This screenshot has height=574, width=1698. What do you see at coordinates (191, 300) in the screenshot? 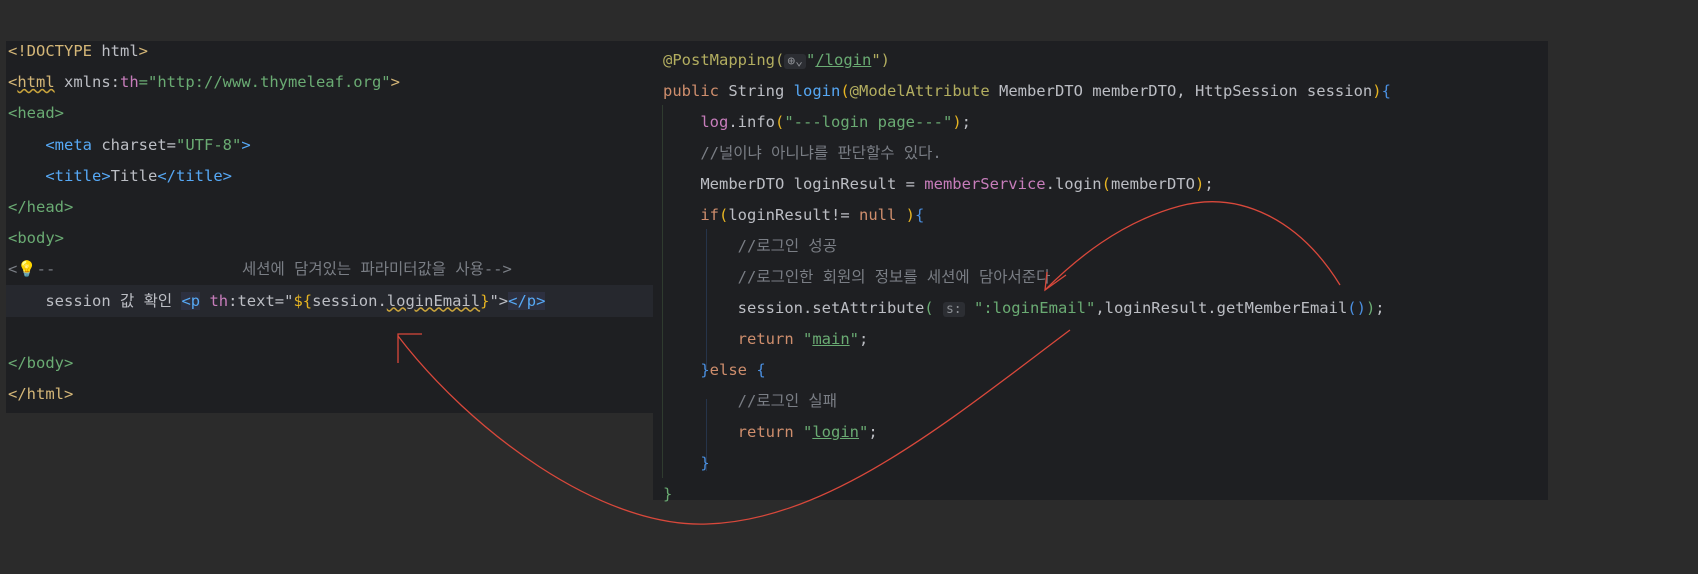
I see `code-token: <p` at bounding box center [191, 300].